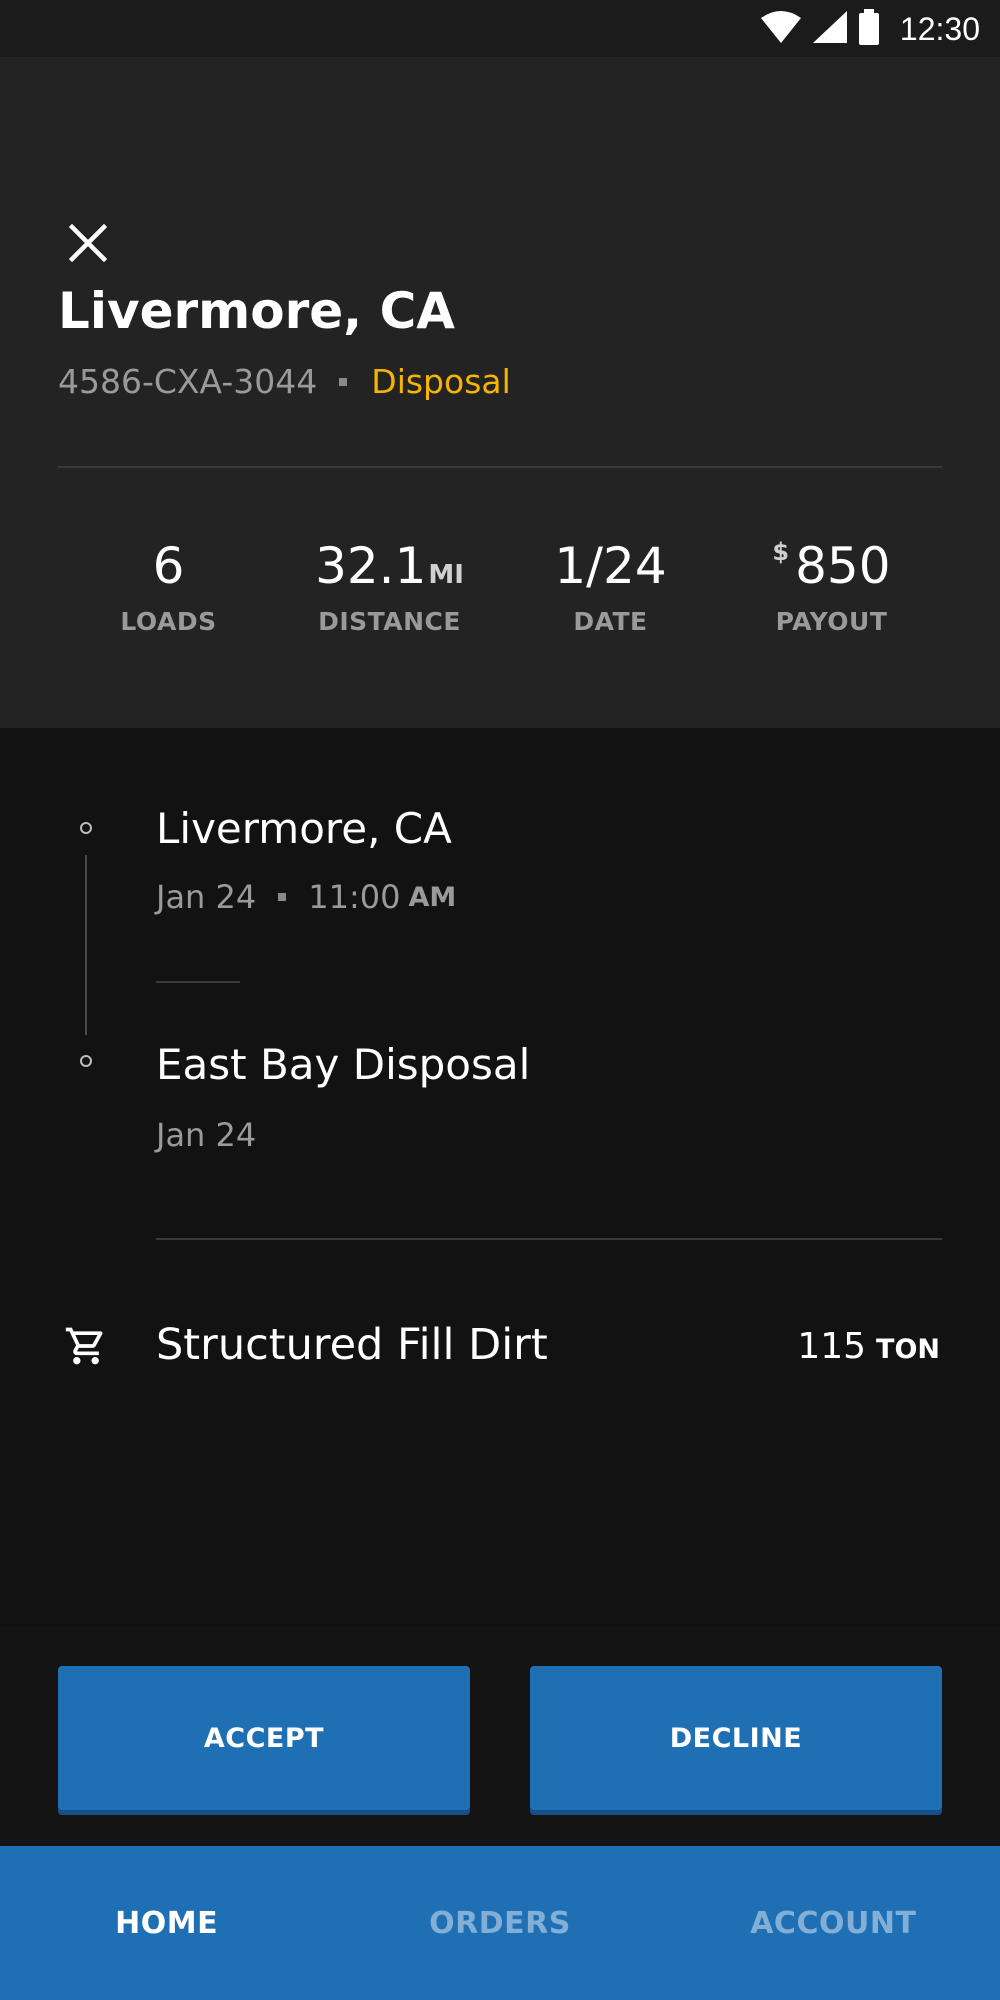 This screenshot has height=2000, width=1000. What do you see at coordinates (833, 1923) in the screenshot?
I see `nav-account: ACCOUNT` at bounding box center [833, 1923].